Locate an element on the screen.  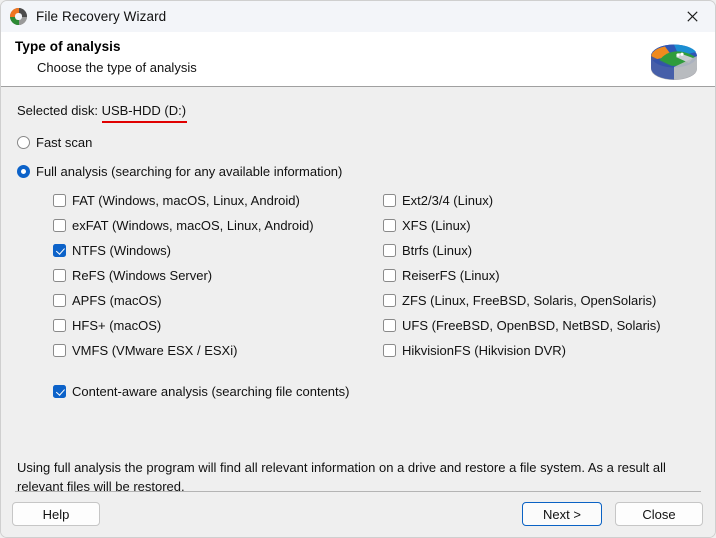
radio-icon-full-analysis is located at coordinates (23, 171).